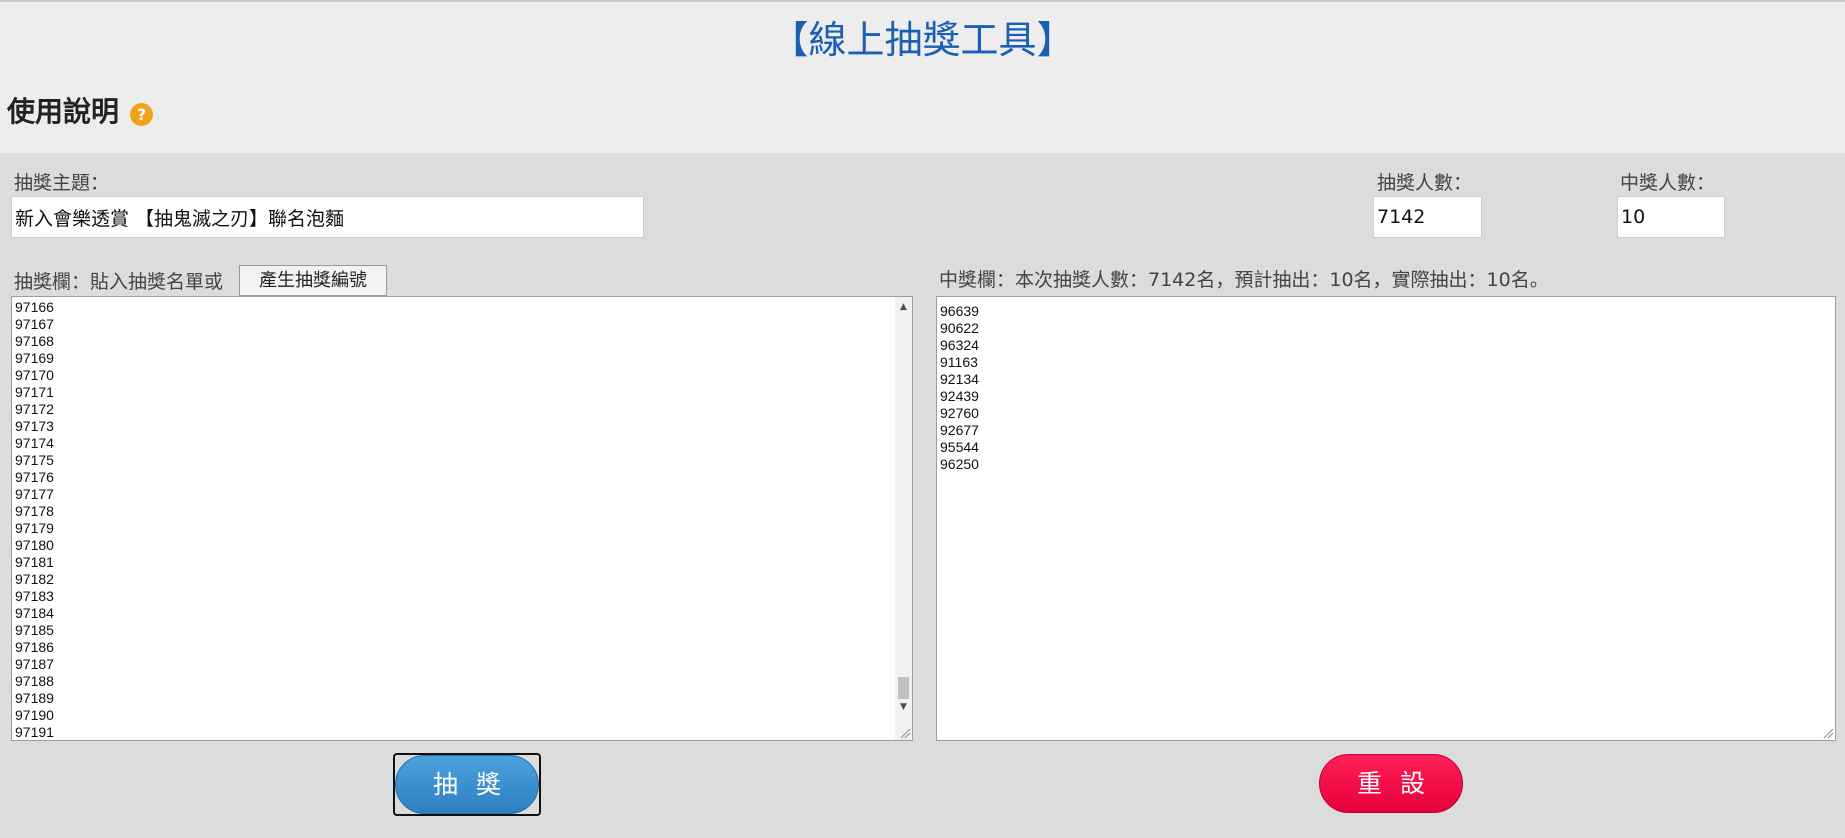 The height and width of the screenshot is (838, 1845). I want to click on draw-list-item: 97180, so click(34, 545).